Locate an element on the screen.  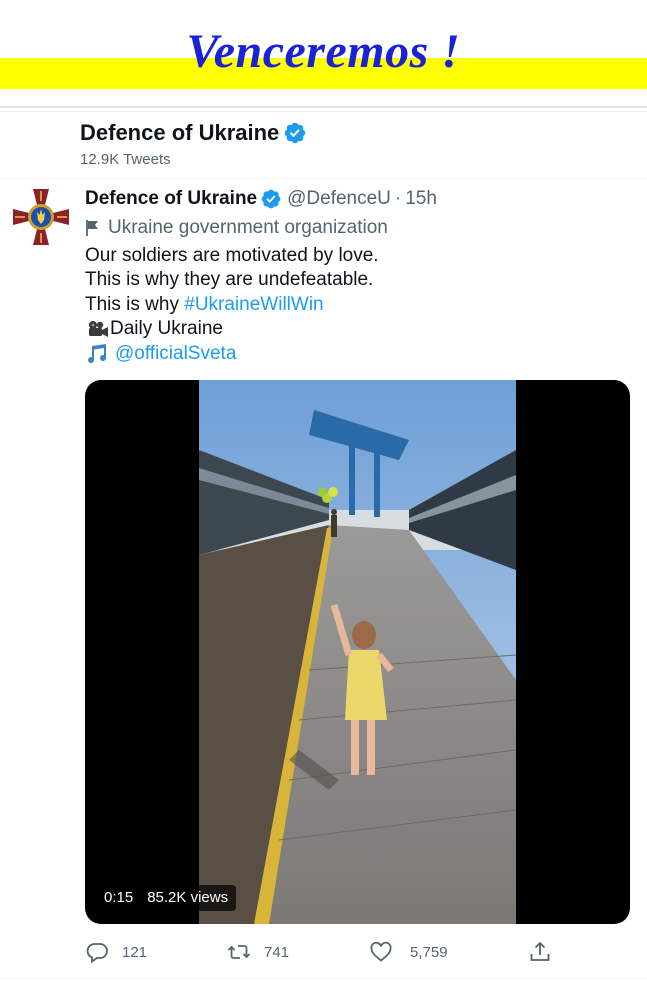
retweet-count: 741 is located at coordinates (277, 952).